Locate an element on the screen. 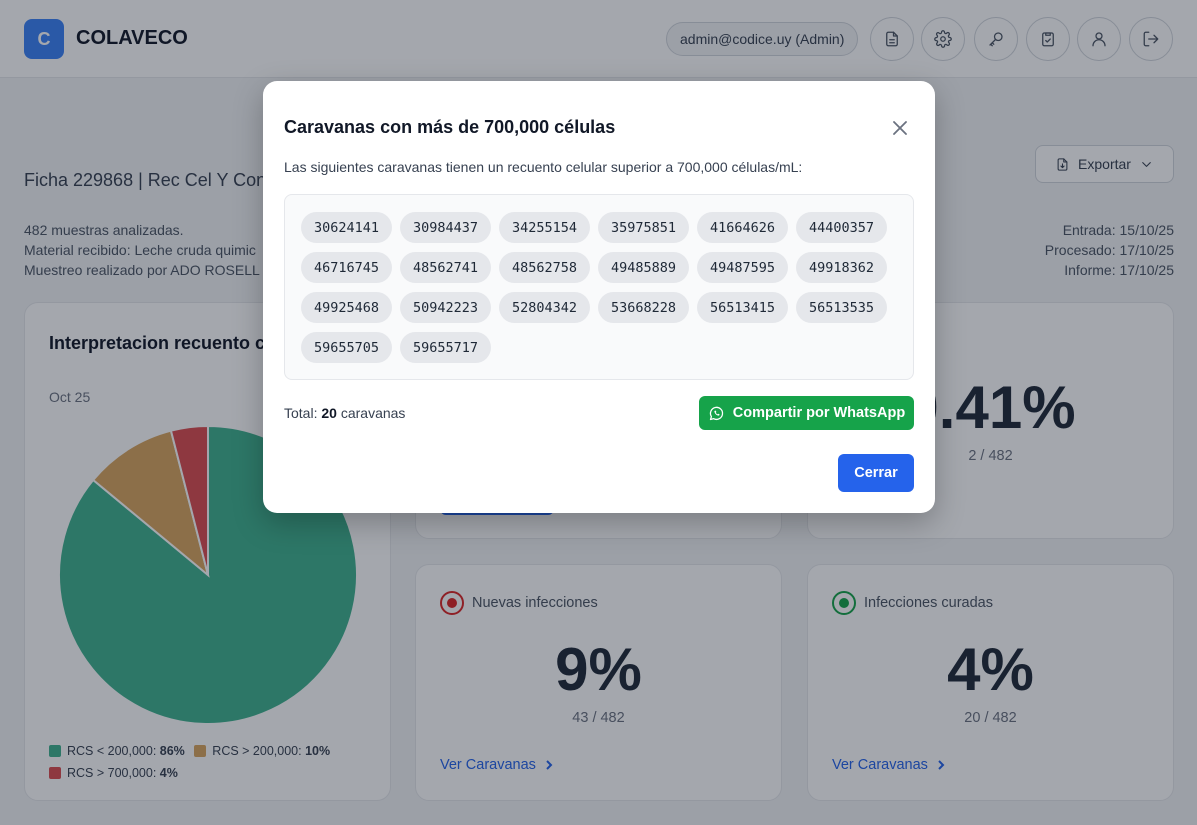  caravana-tag: 50942223 is located at coordinates (445, 307).